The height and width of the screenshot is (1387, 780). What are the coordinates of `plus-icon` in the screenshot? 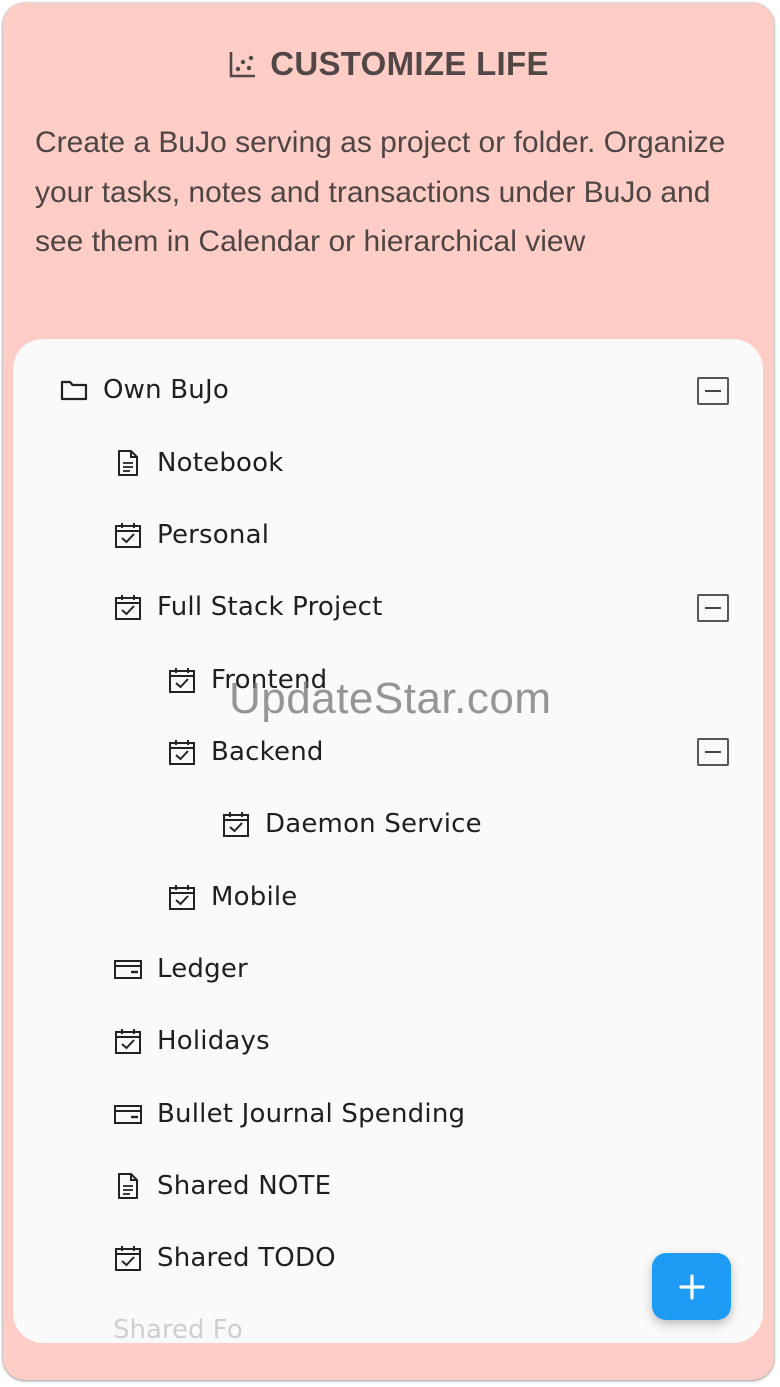 It's located at (691, 1286).